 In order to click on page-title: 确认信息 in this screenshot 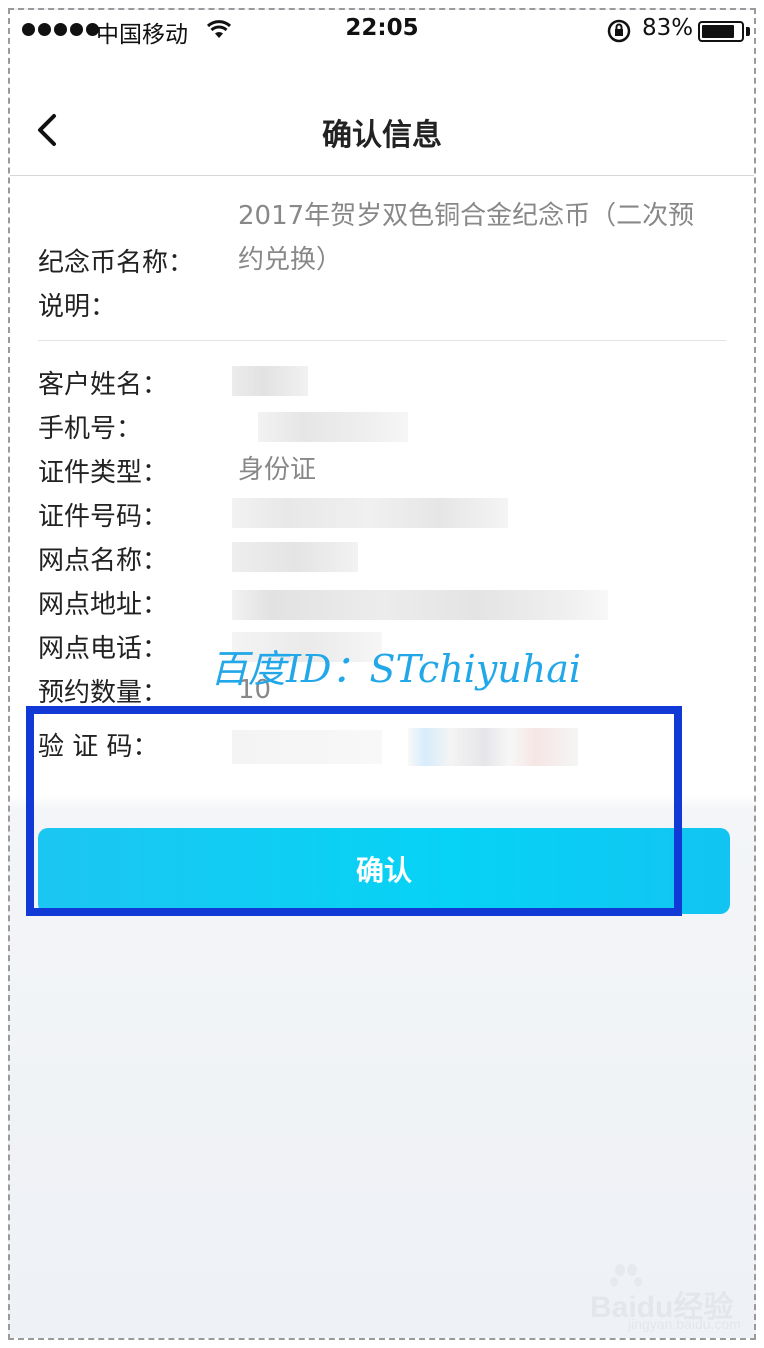, I will do `click(382, 135)`.